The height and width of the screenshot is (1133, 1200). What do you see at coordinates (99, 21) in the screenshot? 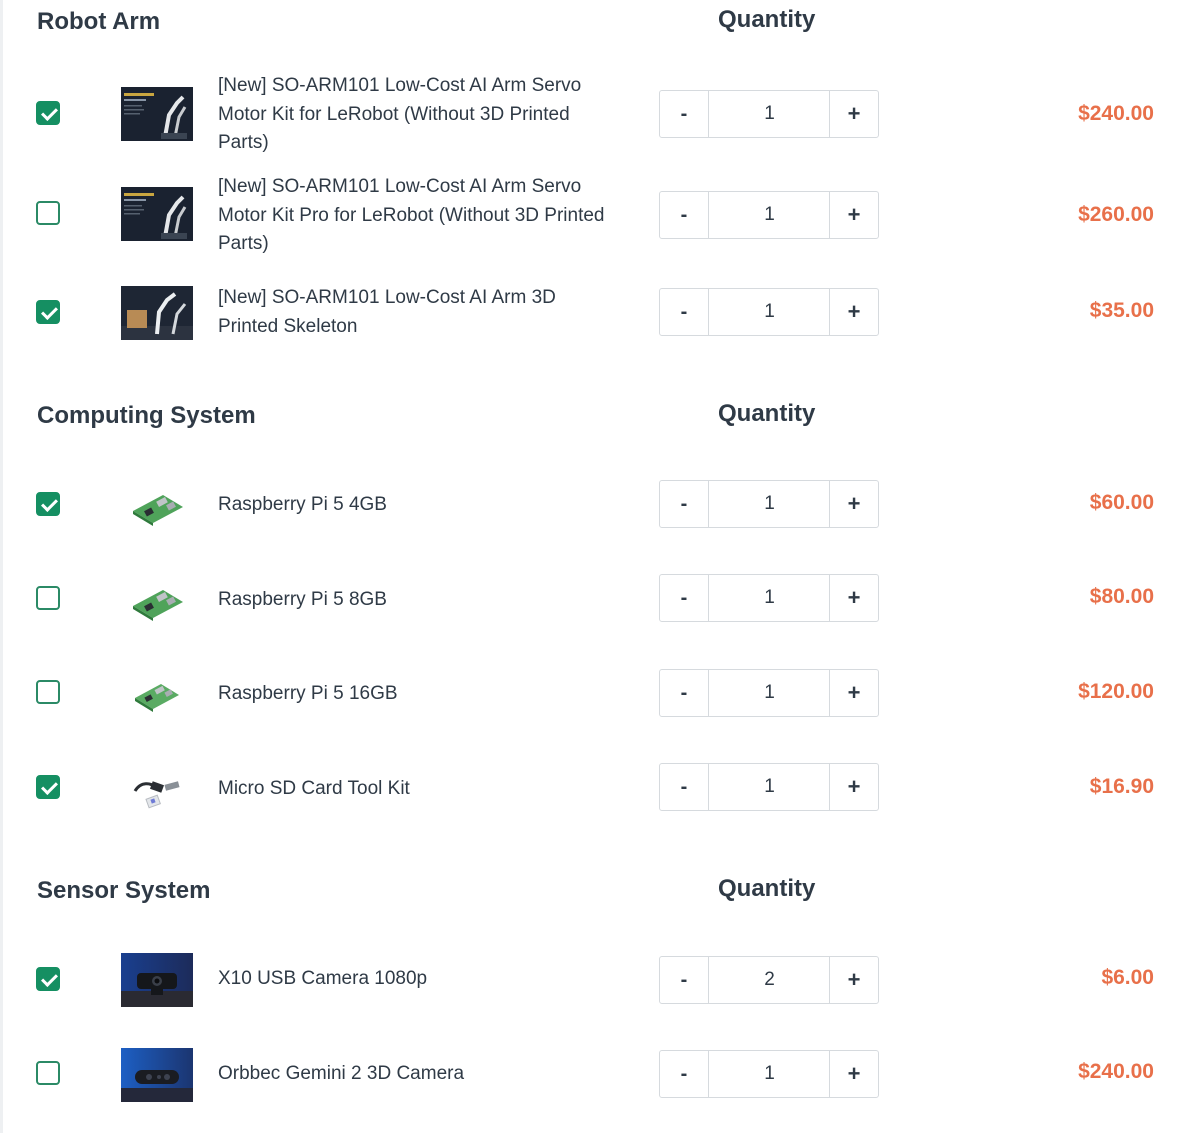
I see `section-title: Robot Arm` at bounding box center [99, 21].